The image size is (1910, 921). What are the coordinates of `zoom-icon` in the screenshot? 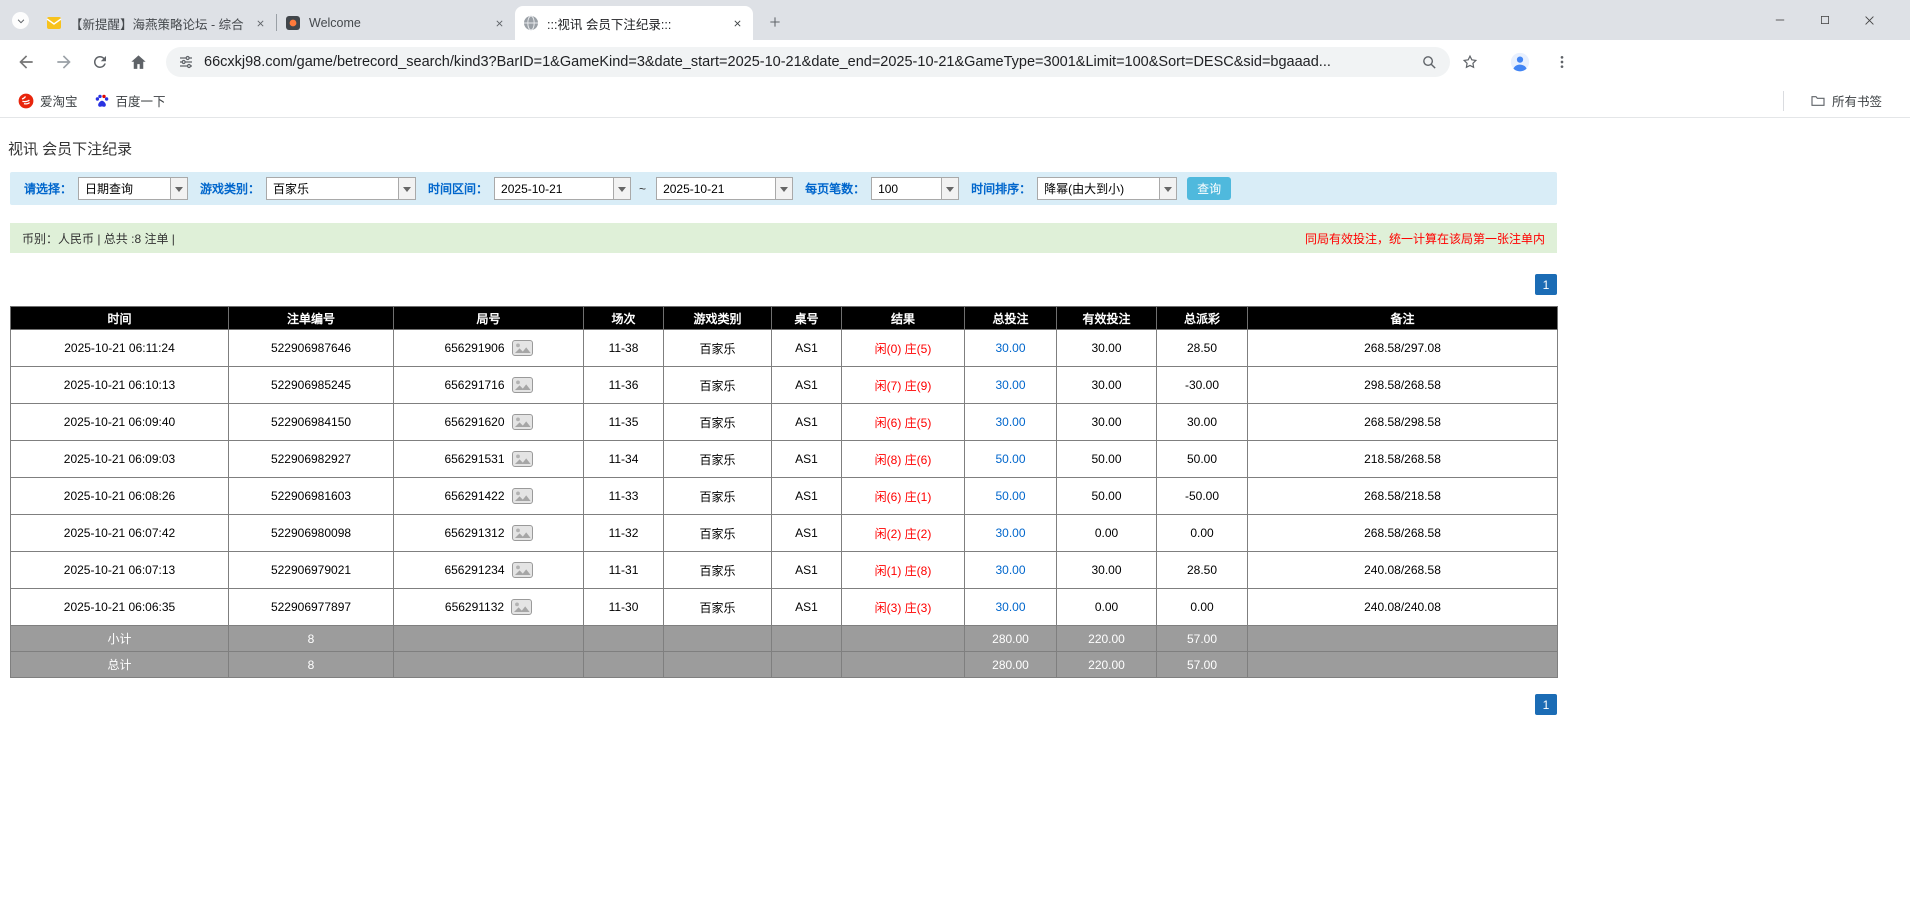 It's located at (1429, 62).